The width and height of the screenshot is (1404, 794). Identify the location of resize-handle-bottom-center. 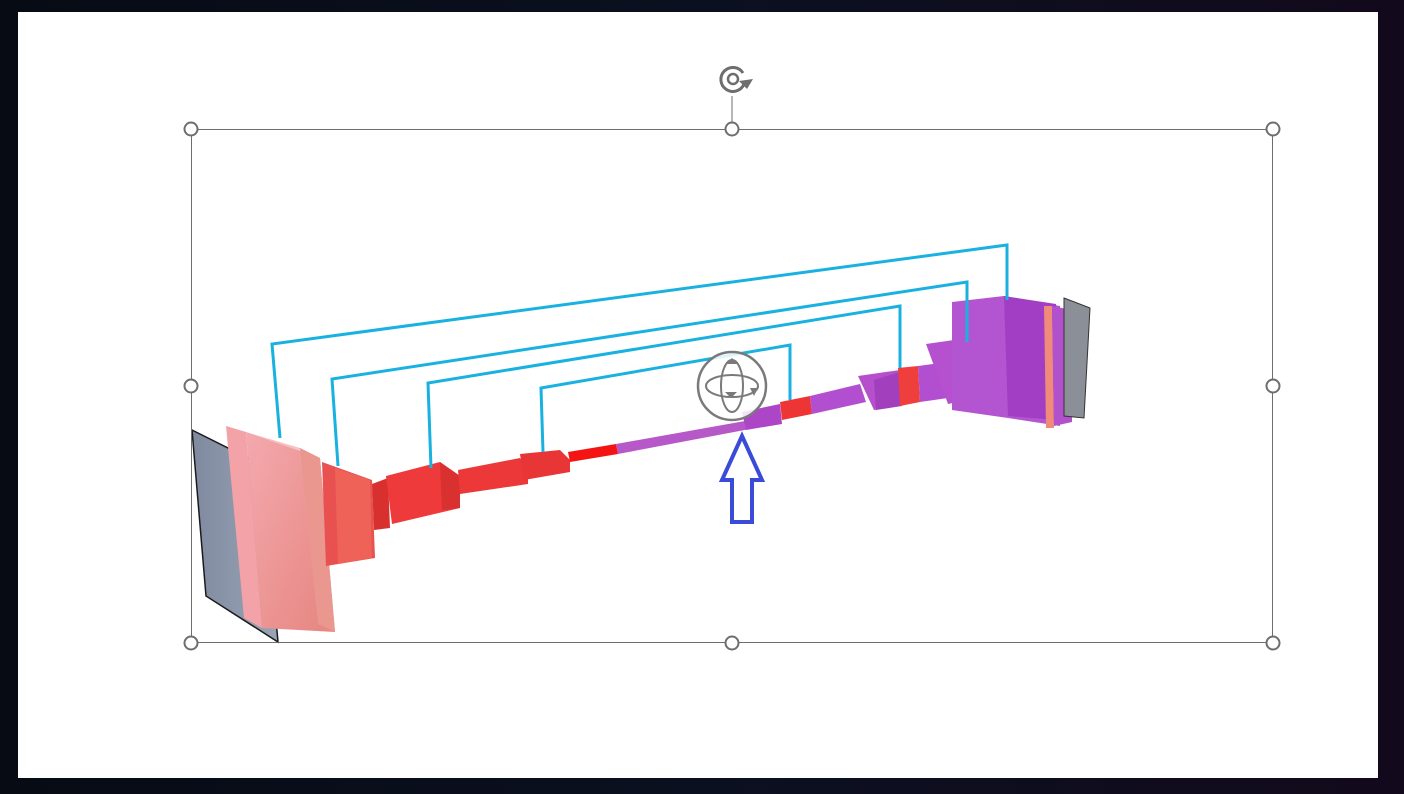
(732, 643).